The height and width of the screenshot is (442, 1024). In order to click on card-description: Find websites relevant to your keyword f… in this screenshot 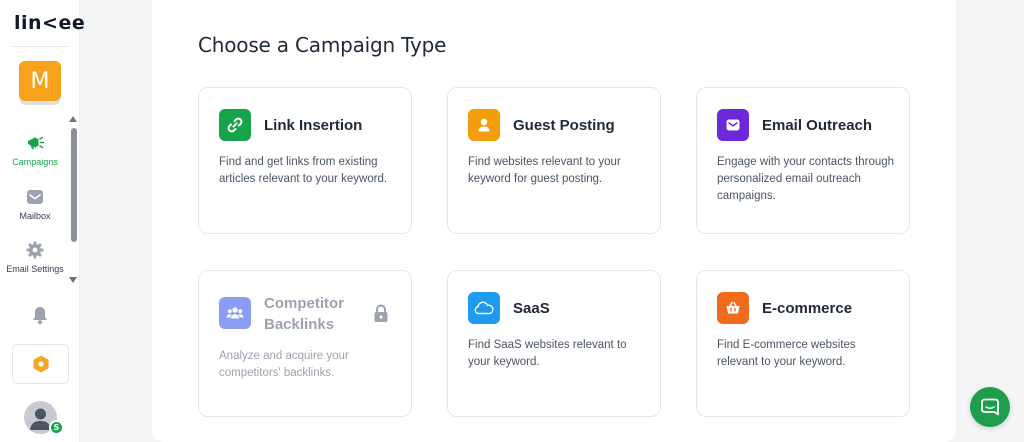, I will do `click(544, 170)`.